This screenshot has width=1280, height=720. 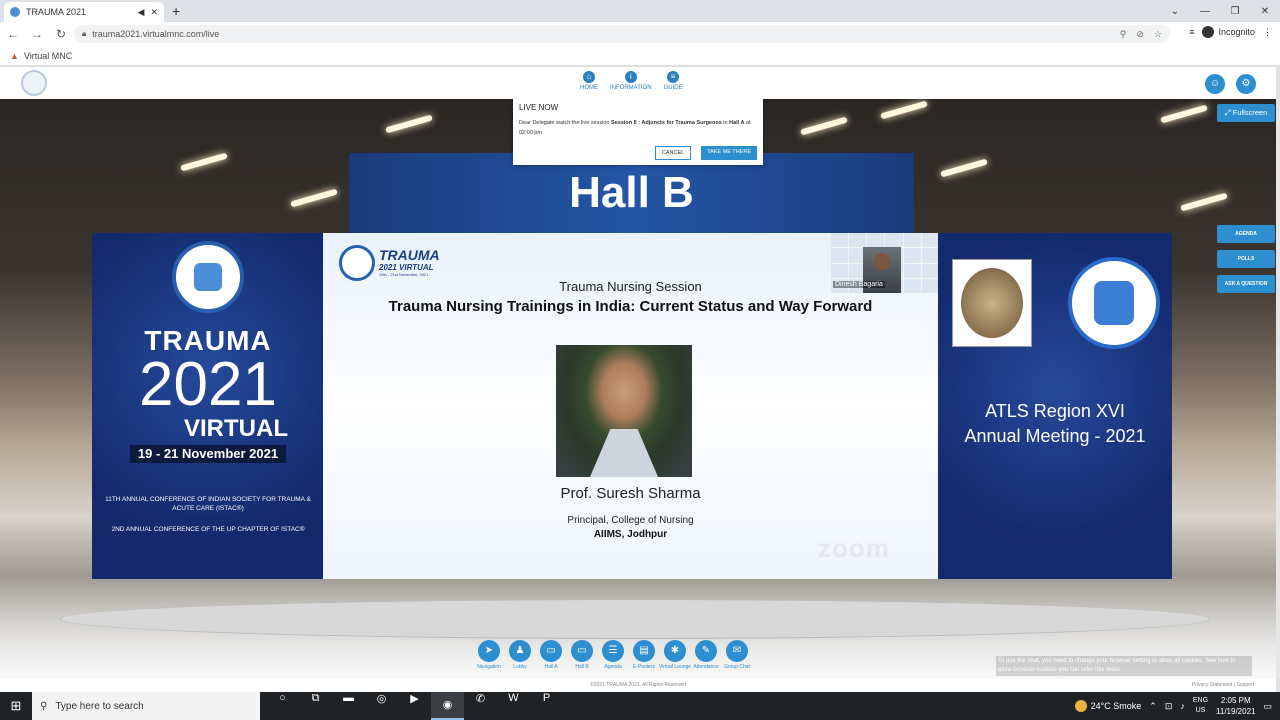 I want to click on fullscreen-label: Fullscreen, so click(x=1250, y=112).